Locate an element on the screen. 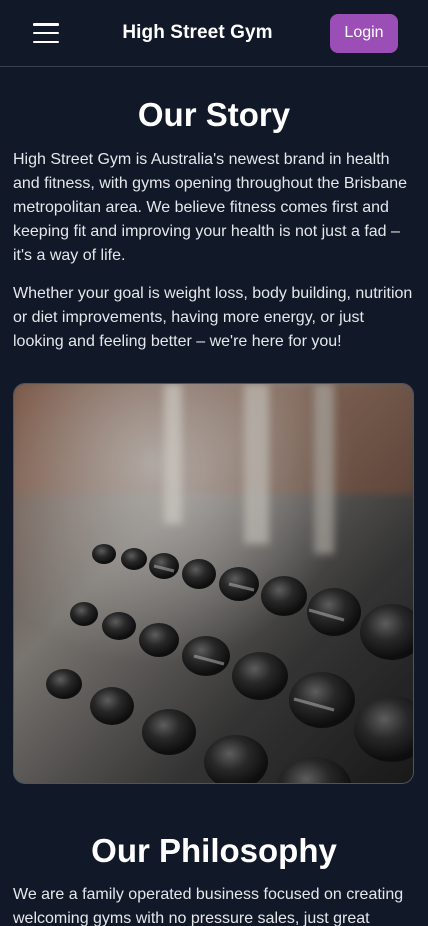 This screenshot has width=428, height=926. our-story-heading: Our Story is located at coordinates (214, 114).